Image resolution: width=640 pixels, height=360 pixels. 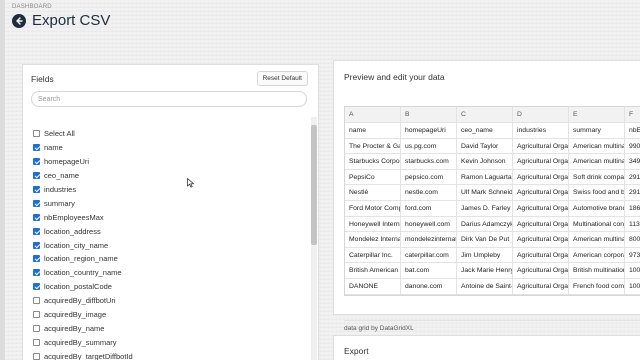 I want to click on field-row: homepageUri, so click(x=168, y=162).